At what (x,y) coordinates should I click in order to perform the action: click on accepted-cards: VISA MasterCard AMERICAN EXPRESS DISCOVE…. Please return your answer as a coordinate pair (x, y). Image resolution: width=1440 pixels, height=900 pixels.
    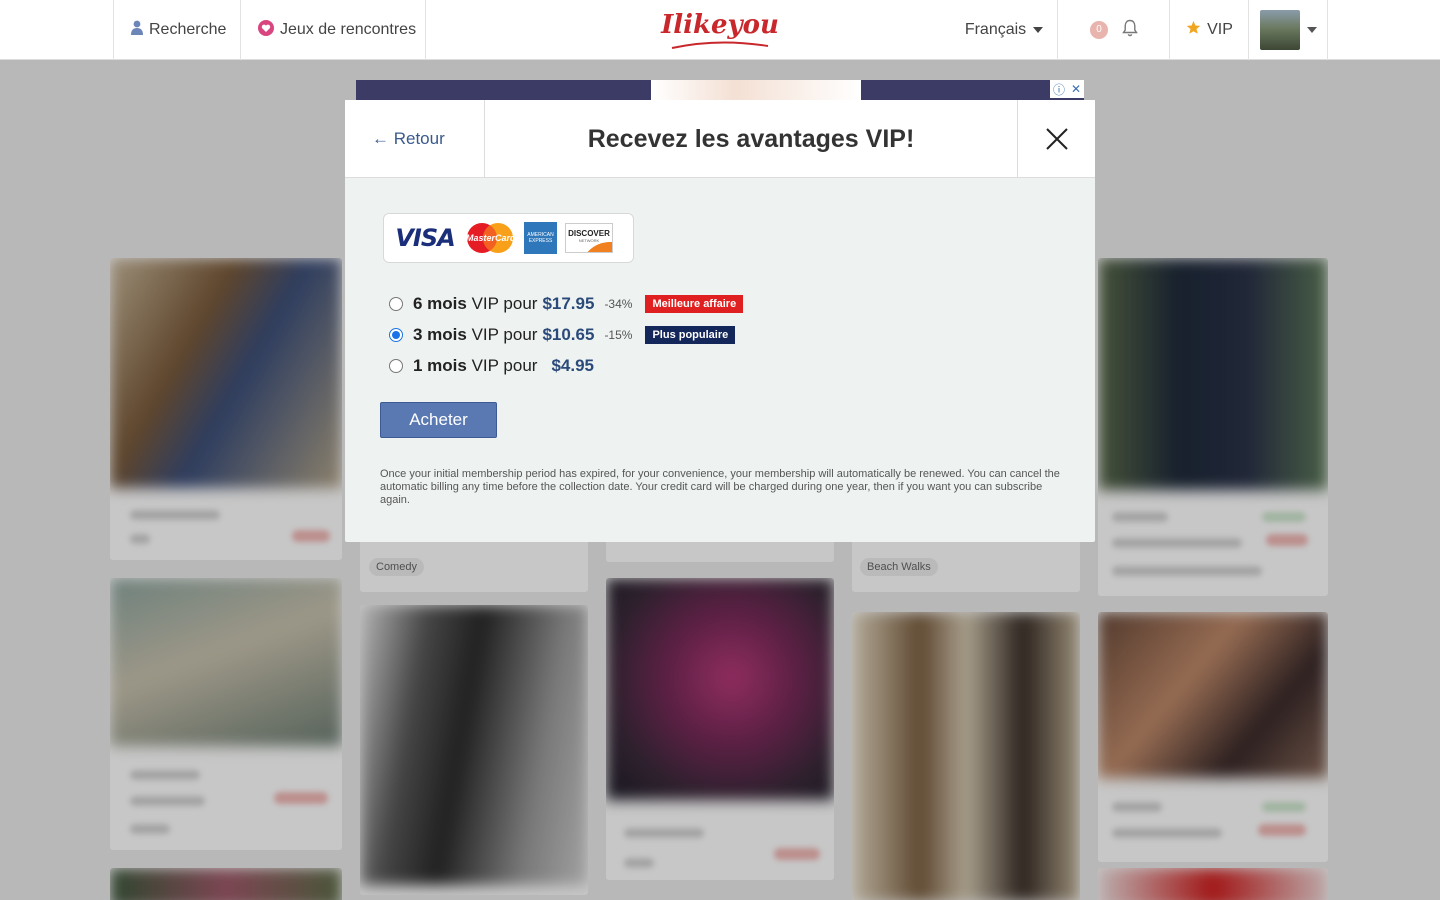
    Looking at the image, I should click on (508, 238).